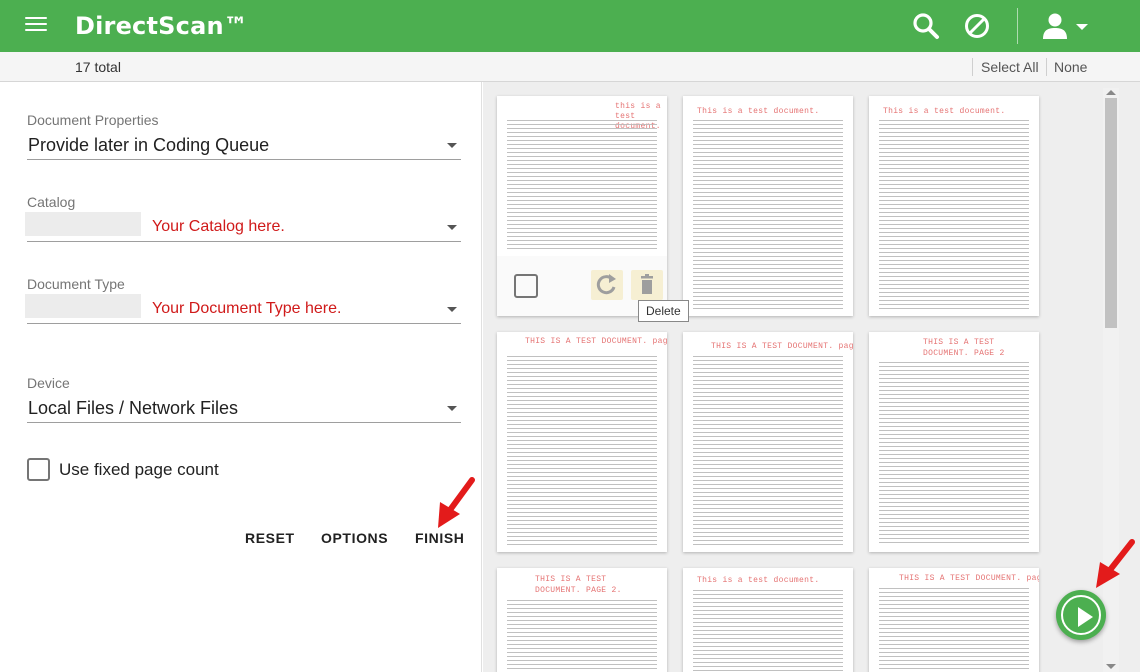  What do you see at coordinates (51, 202) in the screenshot?
I see `catalog-label: Catalog` at bounding box center [51, 202].